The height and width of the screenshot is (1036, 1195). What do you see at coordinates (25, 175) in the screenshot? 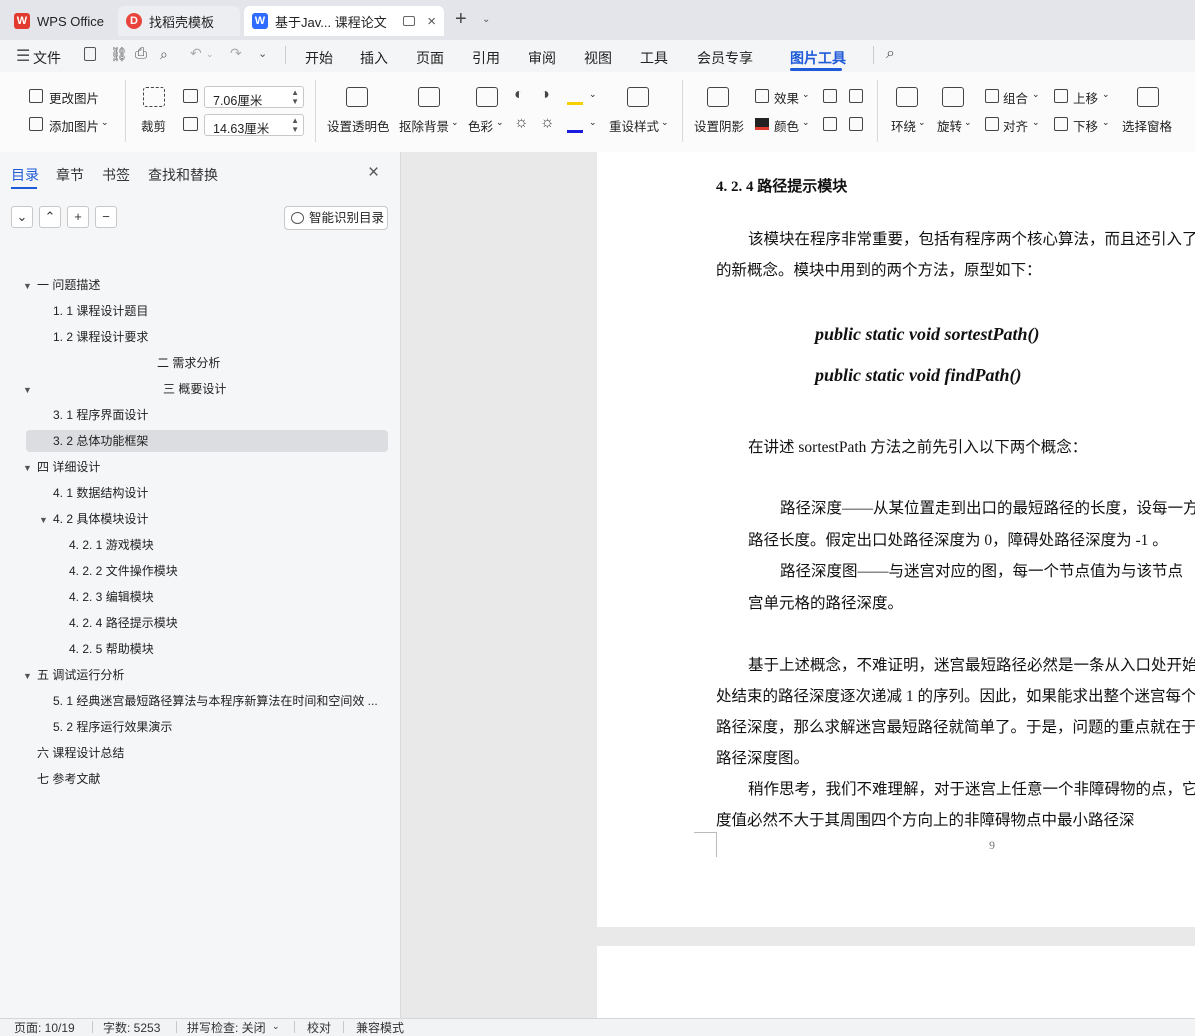
I see `panel-tab-toc: 目录` at bounding box center [25, 175].